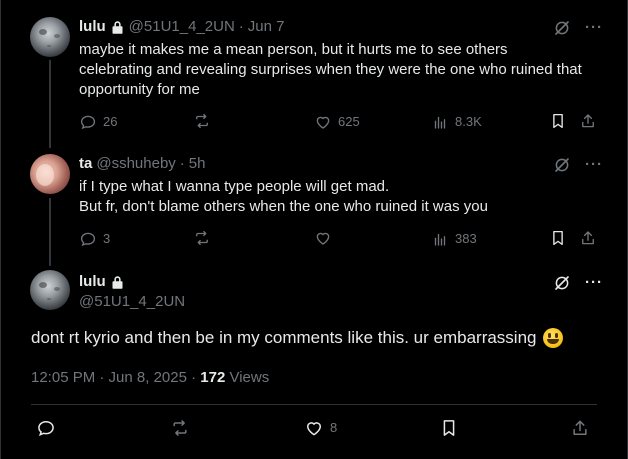 The image size is (628, 459). Describe the element at coordinates (454, 239) in the screenshot. I see `views-button: 383` at that location.